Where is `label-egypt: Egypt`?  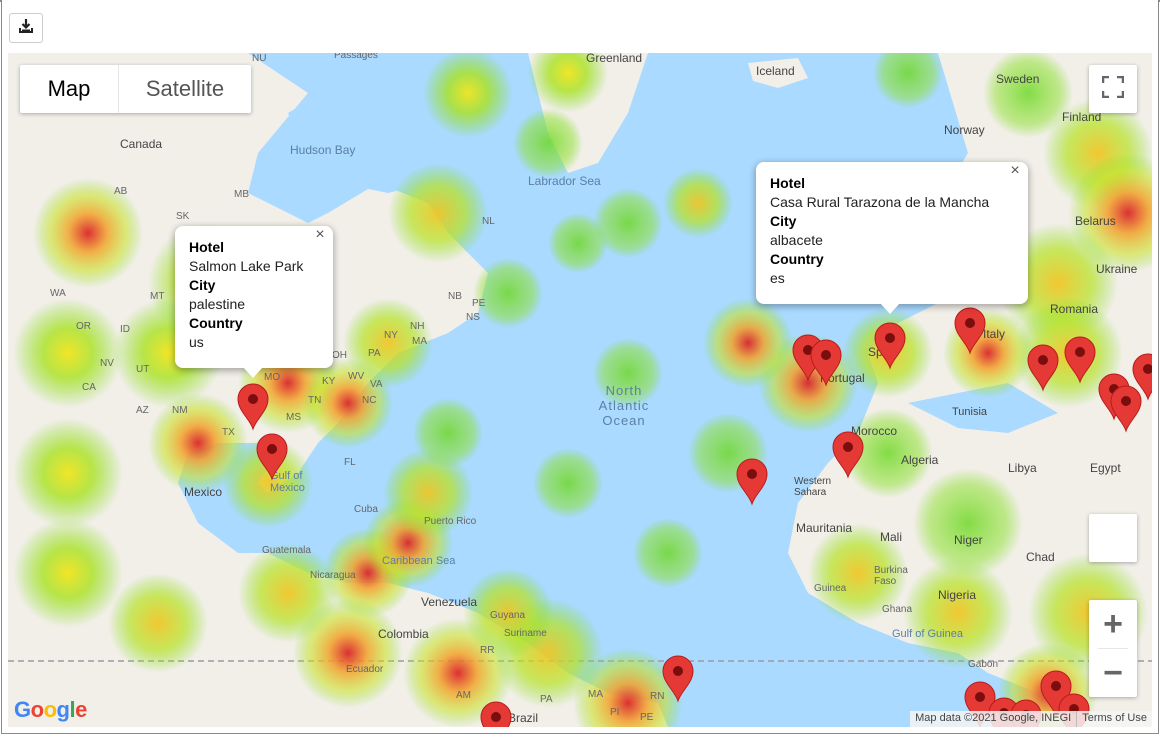
label-egypt: Egypt is located at coordinates (1105, 468).